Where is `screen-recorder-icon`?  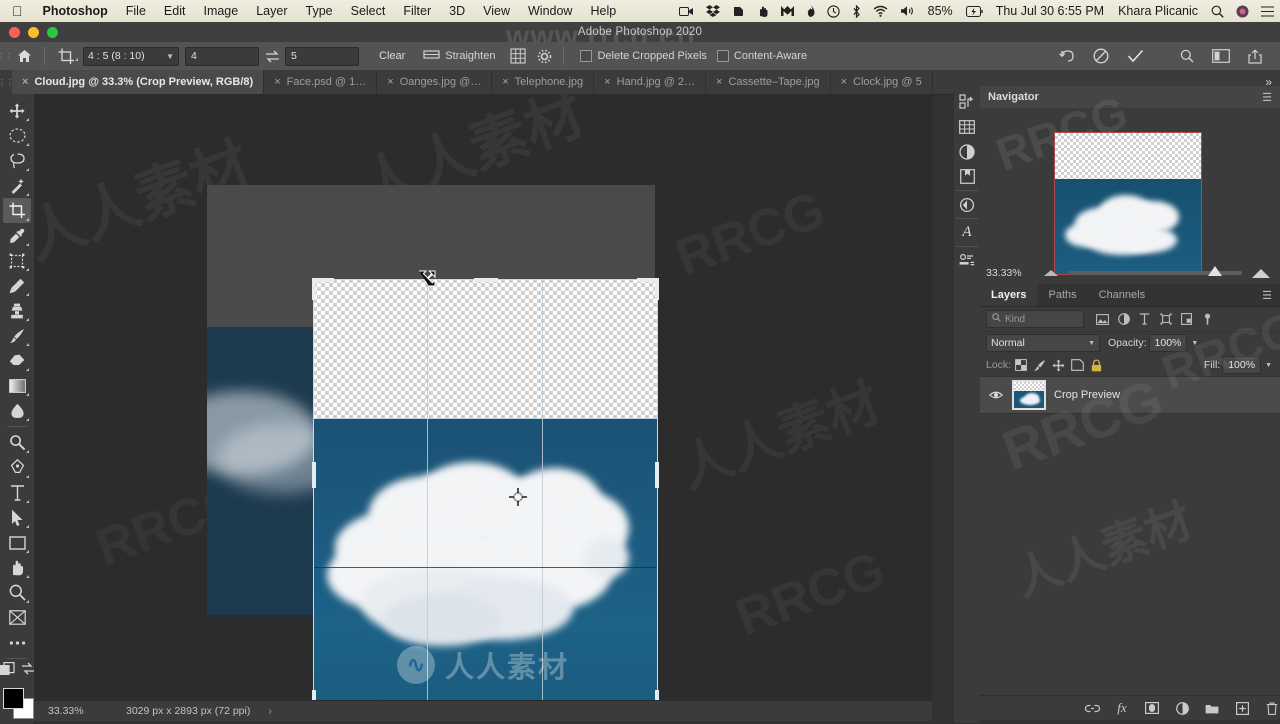
screen-recorder-icon is located at coordinates (686, 11).